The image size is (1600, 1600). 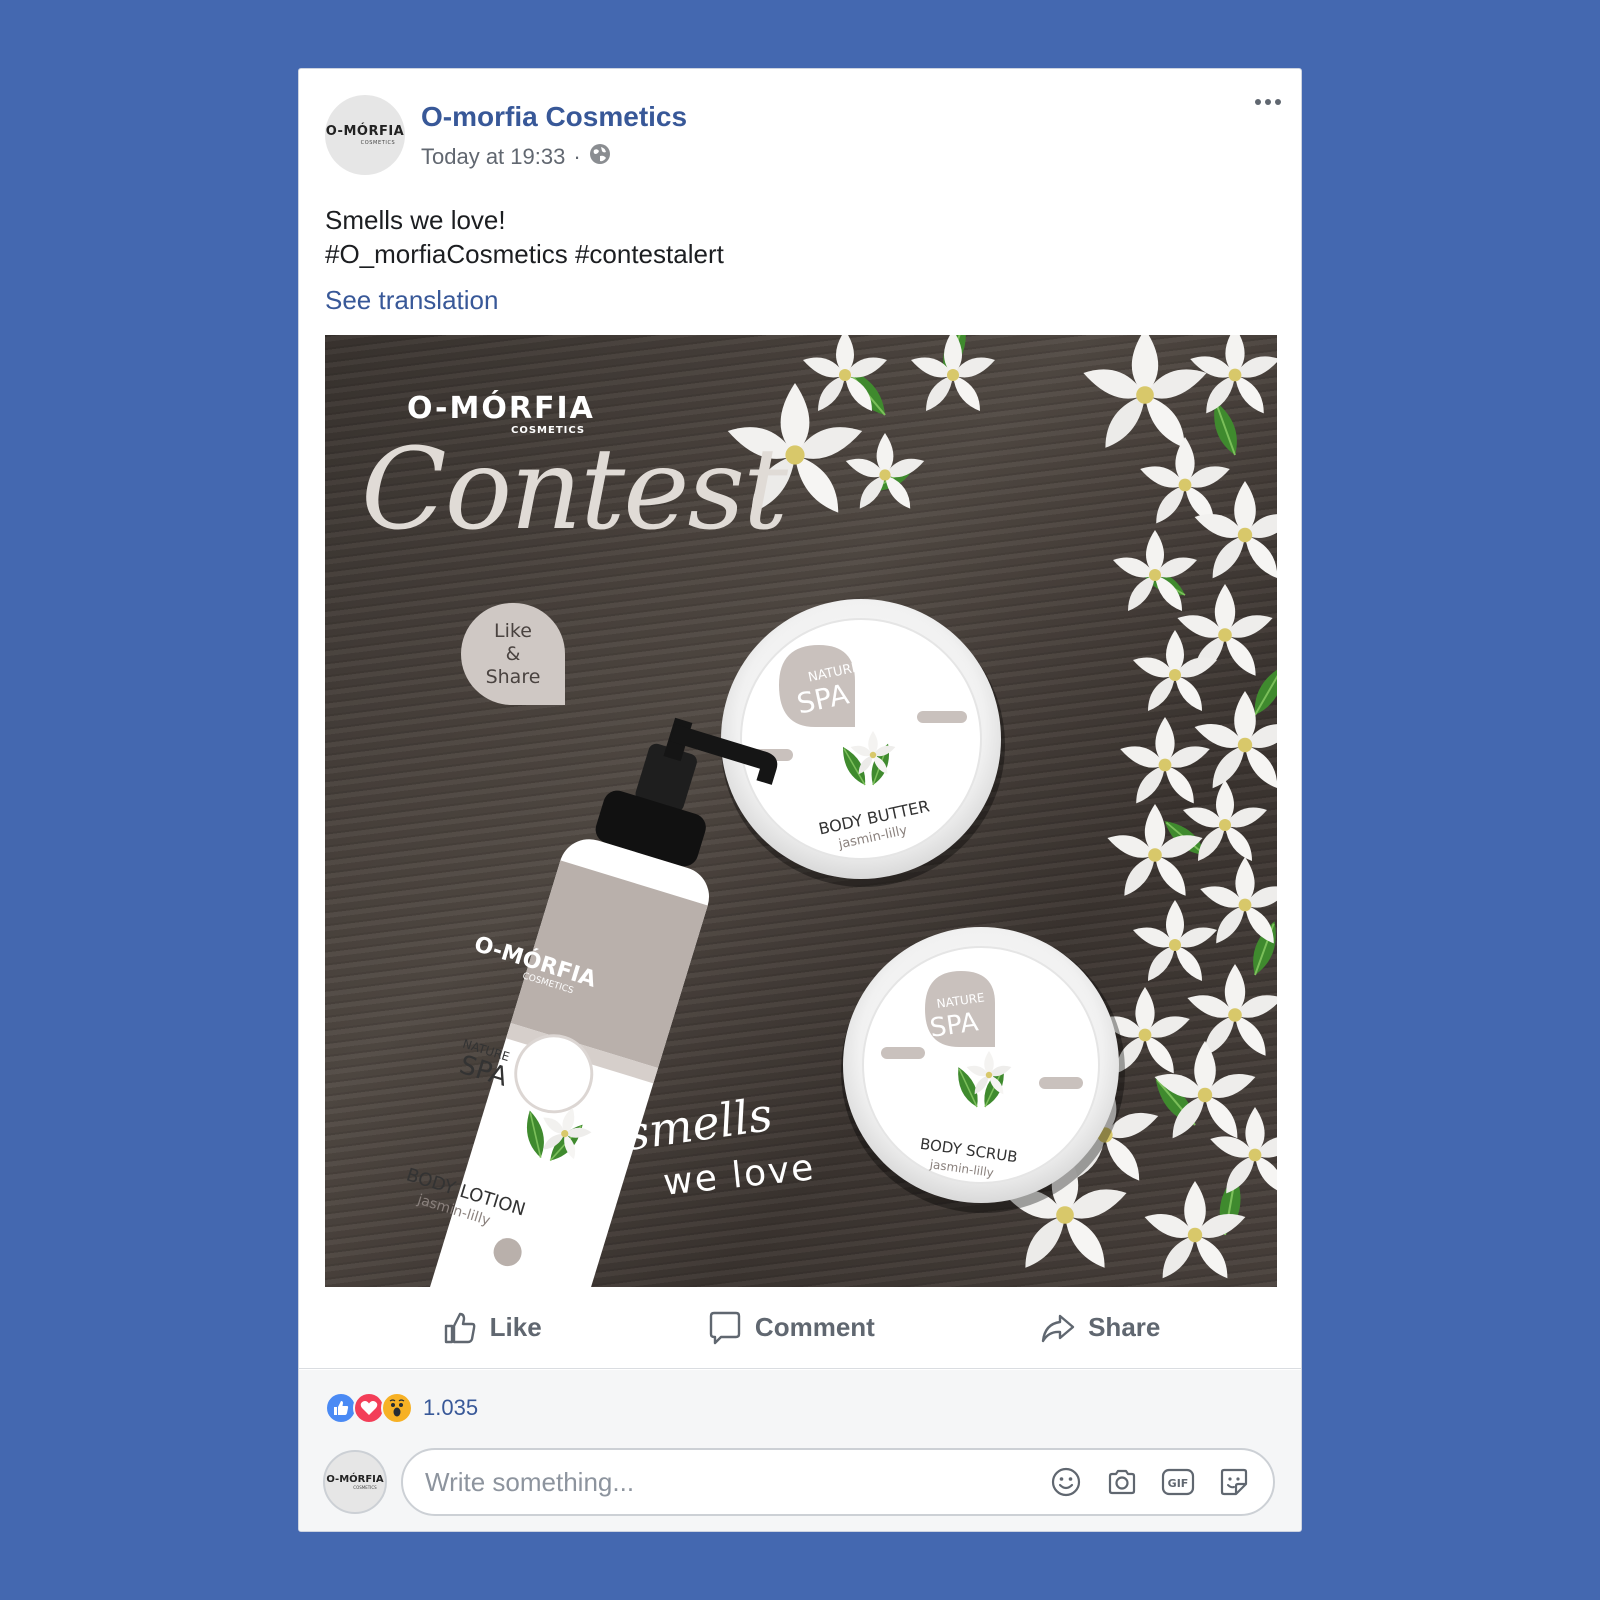 What do you see at coordinates (600, 157) in the screenshot?
I see `globe-icon` at bounding box center [600, 157].